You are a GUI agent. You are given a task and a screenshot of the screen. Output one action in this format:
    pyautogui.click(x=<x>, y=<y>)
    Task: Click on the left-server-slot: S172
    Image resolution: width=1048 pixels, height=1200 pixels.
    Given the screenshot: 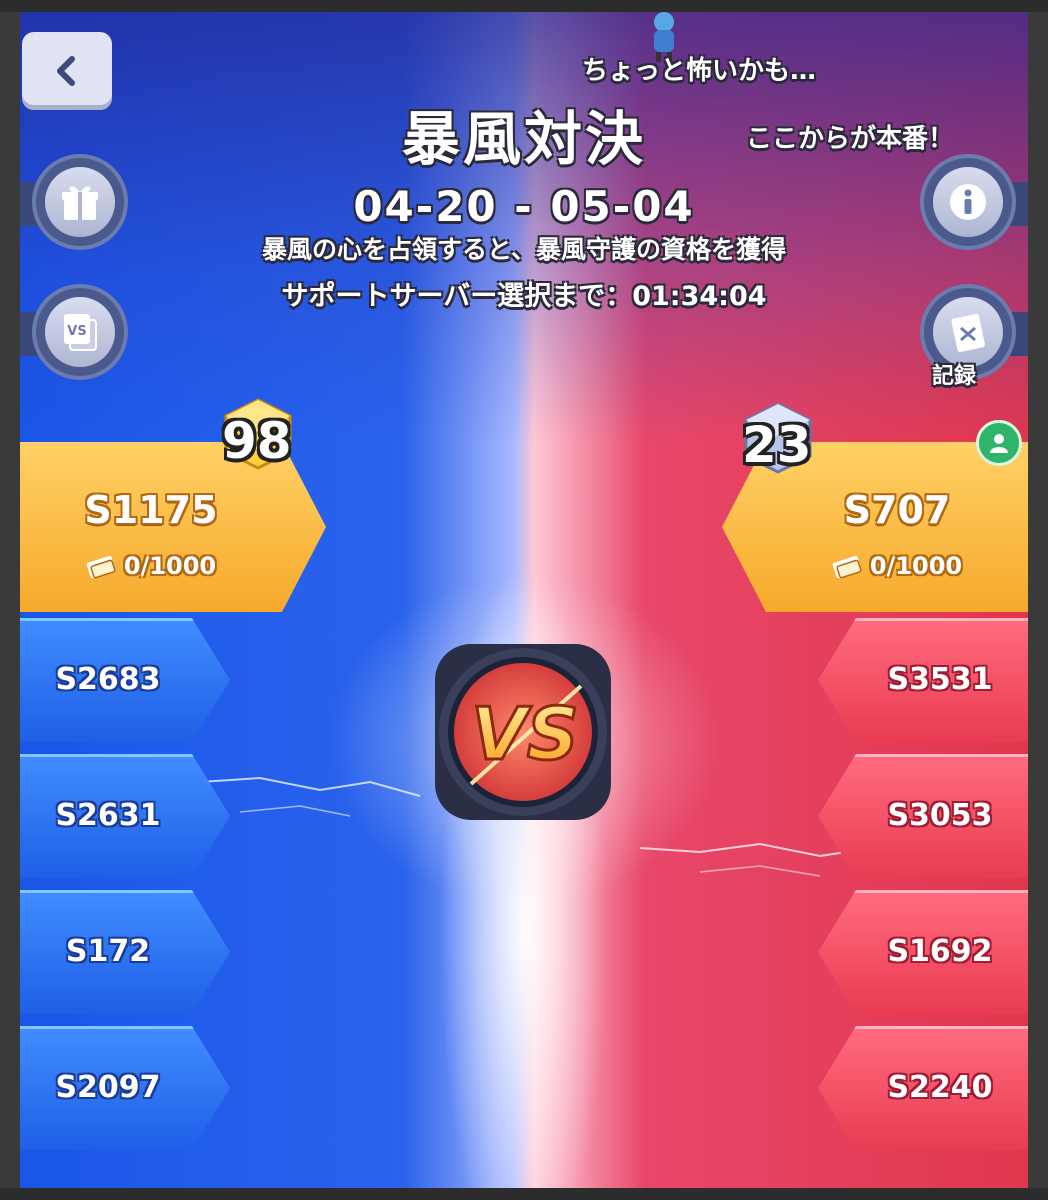 What is the action you would take?
    pyautogui.click(x=125, y=952)
    